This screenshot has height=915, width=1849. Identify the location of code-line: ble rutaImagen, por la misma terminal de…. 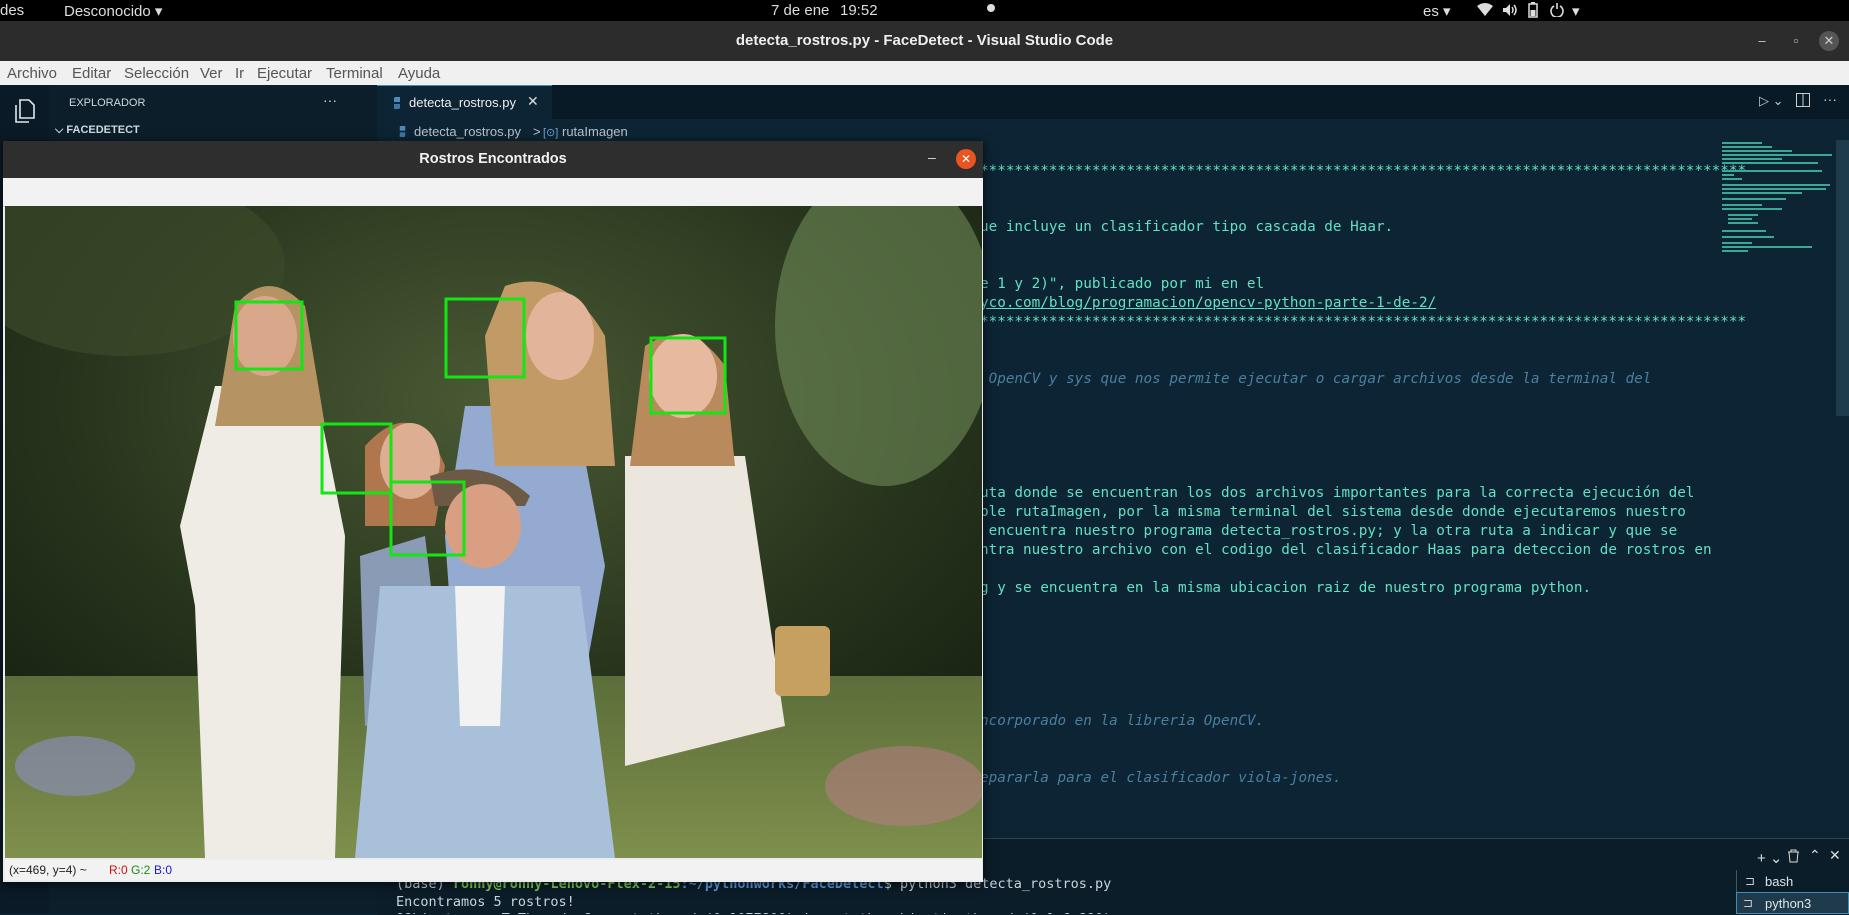
(1333, 512).